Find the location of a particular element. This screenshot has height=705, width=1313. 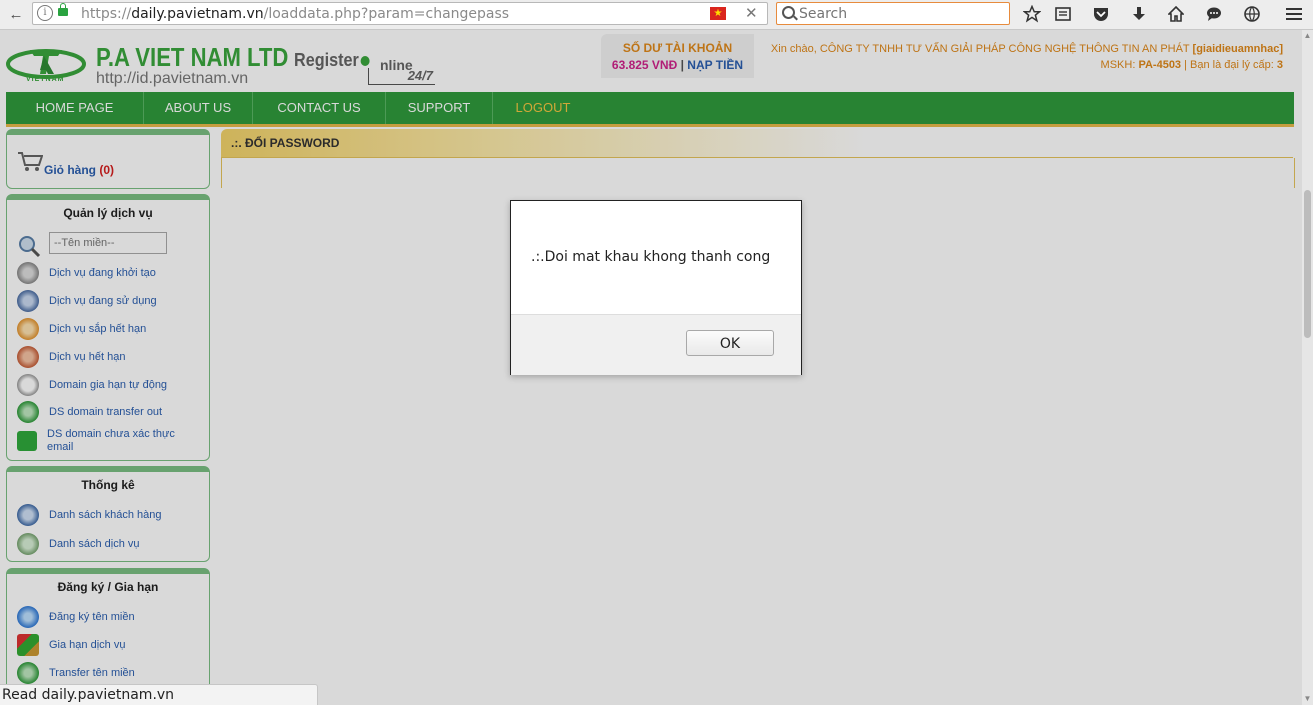

back-arrow-icon: ← is located at coordinates (16, 14).